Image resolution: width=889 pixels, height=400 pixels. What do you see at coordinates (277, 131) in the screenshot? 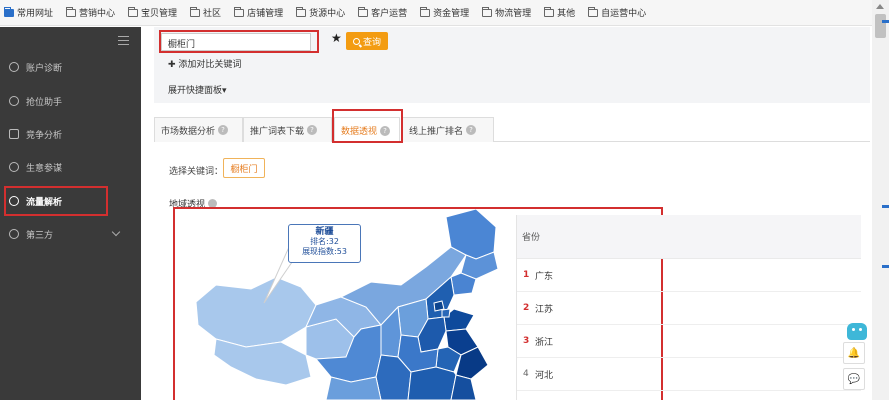
I see `tab-label: 推广词表下载` at bounding box center [277, 131].